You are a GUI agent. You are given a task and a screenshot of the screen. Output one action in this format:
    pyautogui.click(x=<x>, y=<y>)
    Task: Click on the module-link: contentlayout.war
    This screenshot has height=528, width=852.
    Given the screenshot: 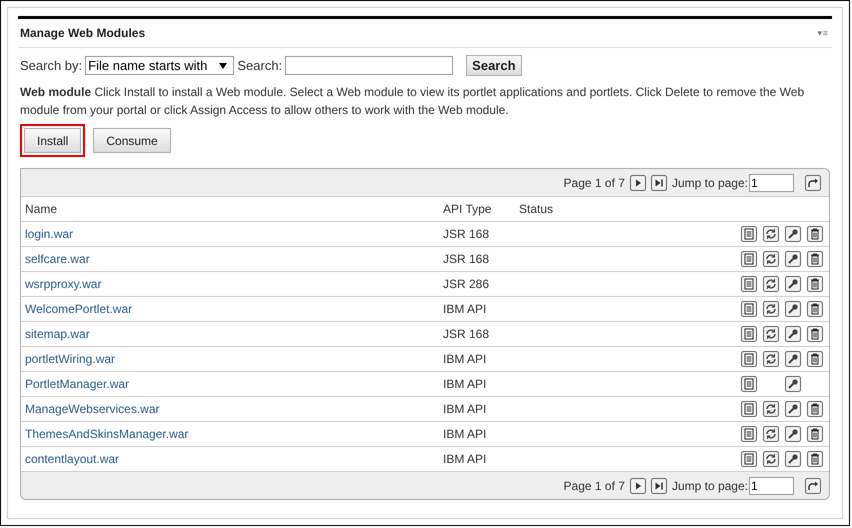 What is the action you would take?
    pyautogui.click(x=72, y=459)
    